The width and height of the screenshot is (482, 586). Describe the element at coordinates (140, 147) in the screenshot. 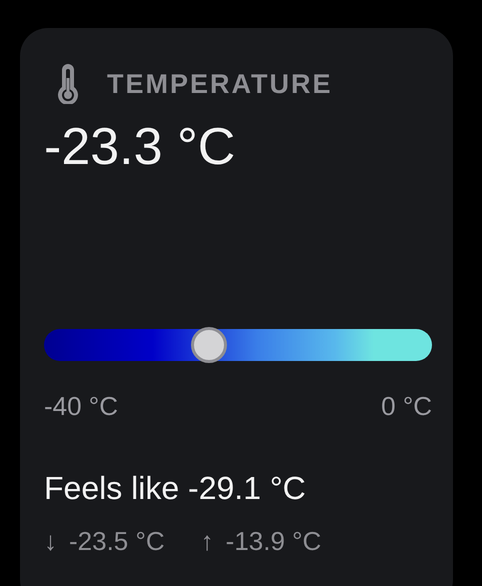

I see `temperature-value: -23.3 °C` at that location.